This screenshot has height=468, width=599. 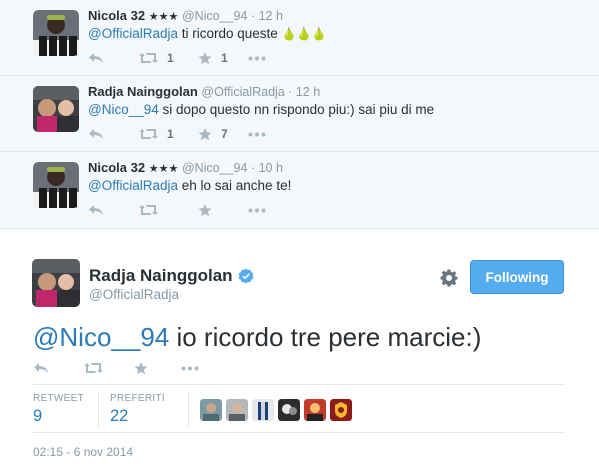 I want to click on pear-emoji: 🍐🍐🍐, so click(x=304, y=34).